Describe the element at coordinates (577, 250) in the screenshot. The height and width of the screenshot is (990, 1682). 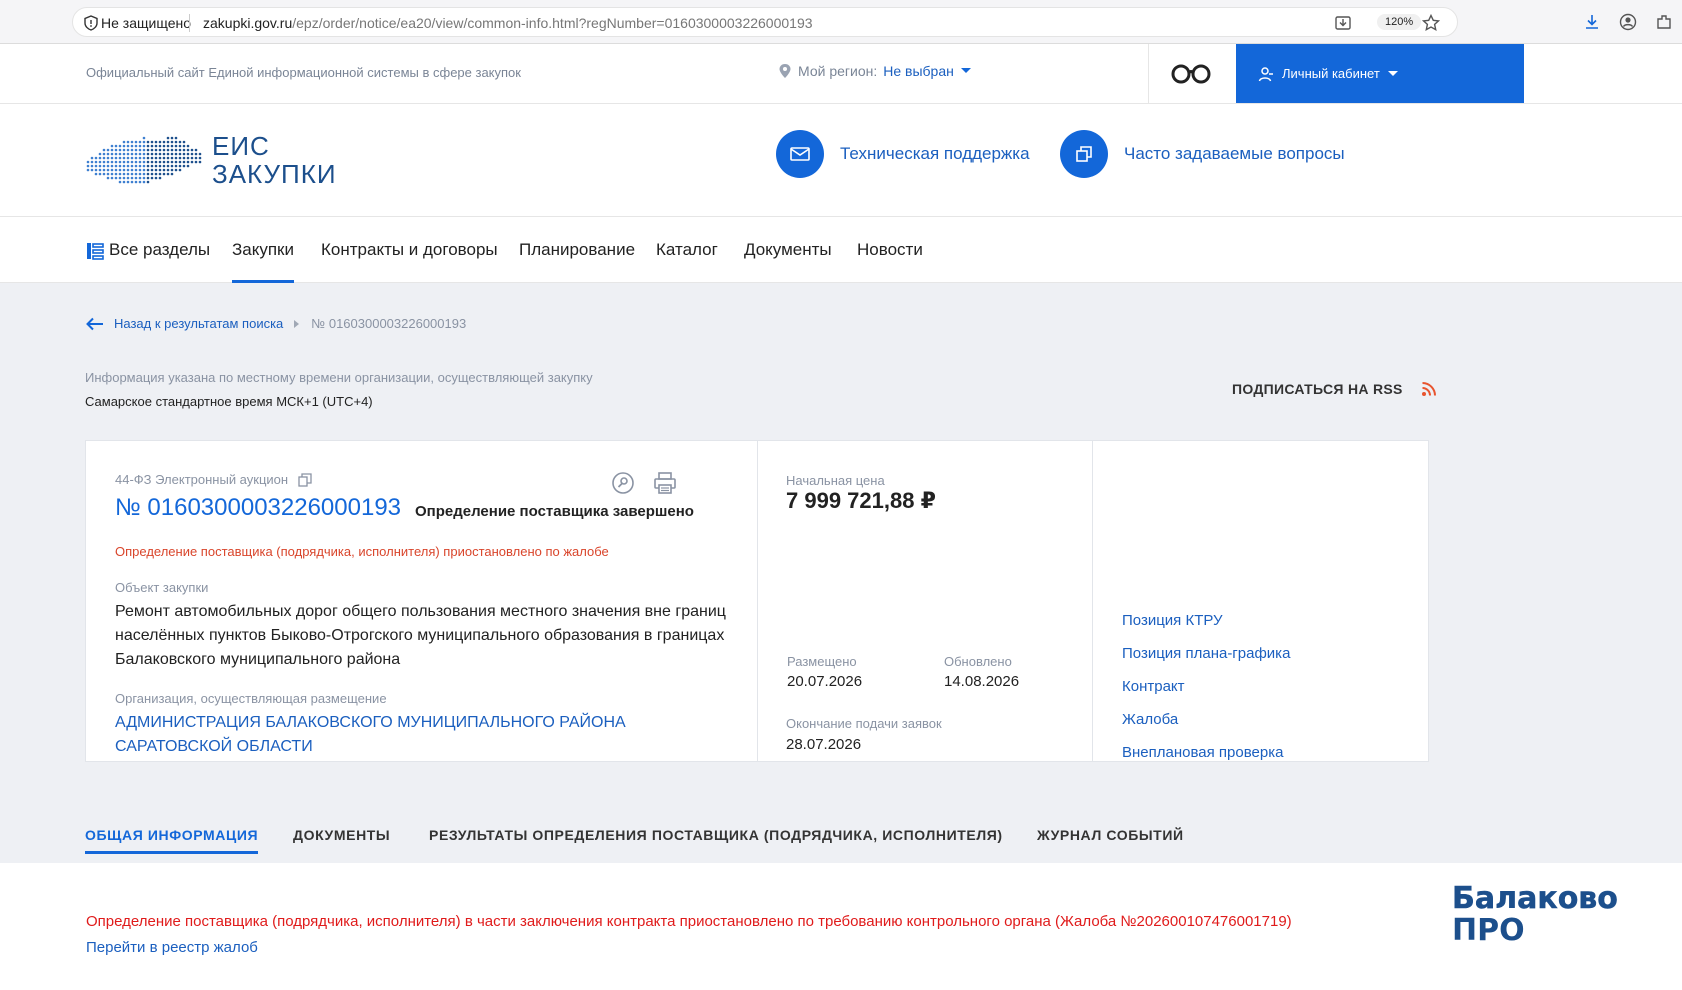
I see `nav-planning: Планирование` at that location.